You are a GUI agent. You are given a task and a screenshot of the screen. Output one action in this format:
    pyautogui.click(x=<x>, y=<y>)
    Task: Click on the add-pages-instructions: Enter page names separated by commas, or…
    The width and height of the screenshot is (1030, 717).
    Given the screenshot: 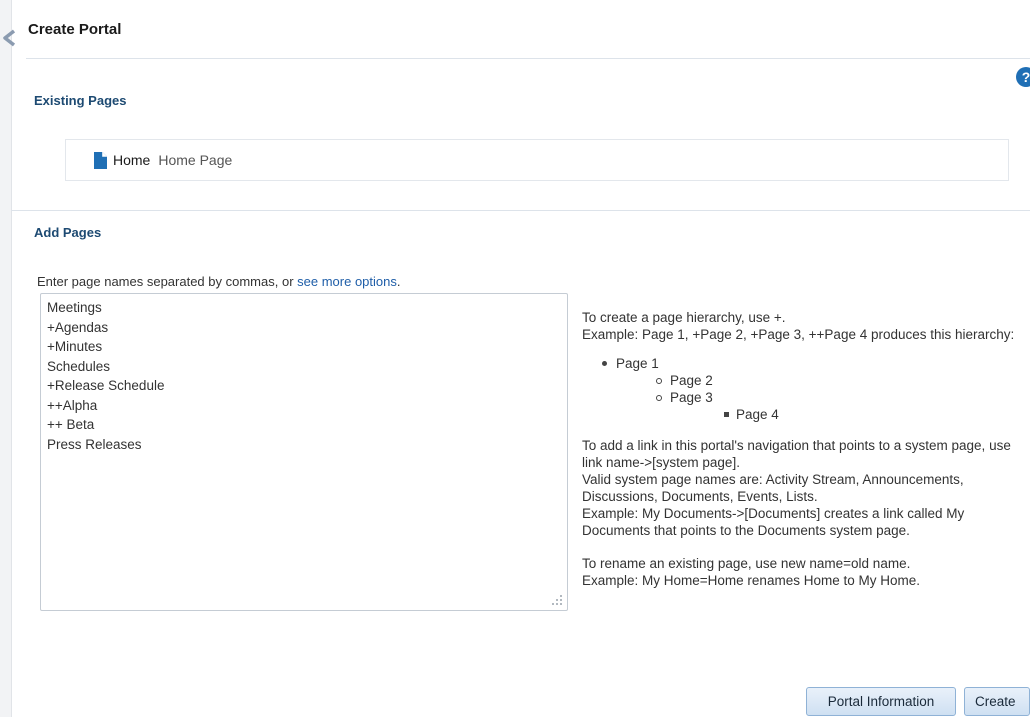 What is the action you would take?
    pyautogui.click(x=219, y=281)
    